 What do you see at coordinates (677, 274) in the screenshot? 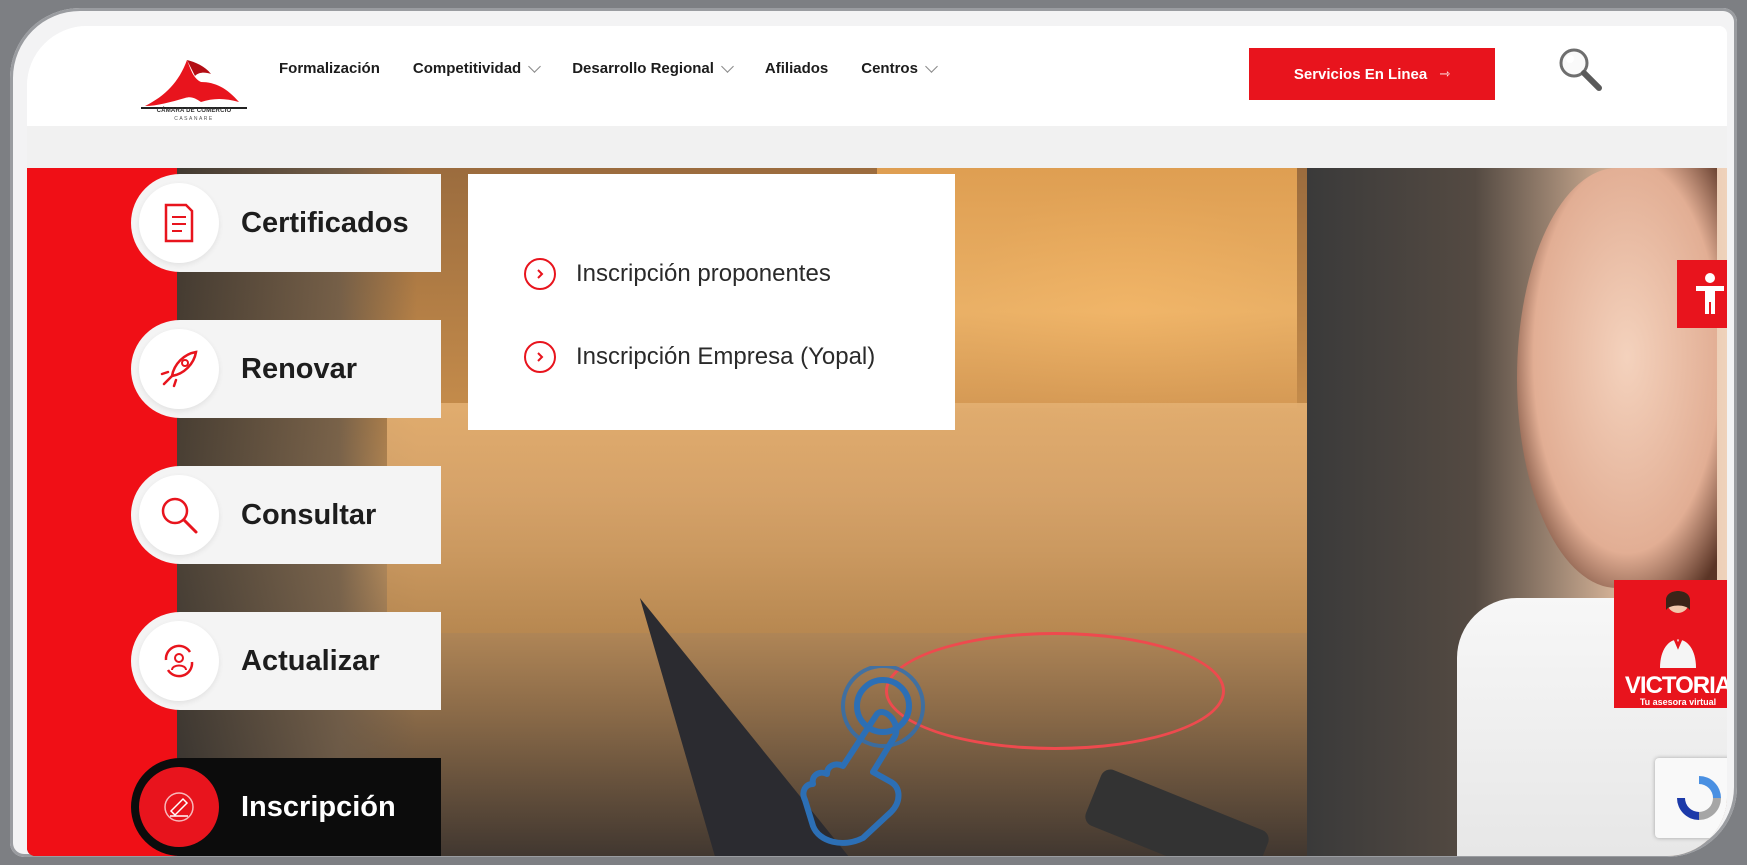
I see `dropdown-item-inscripcion-proponentes: Inscripción proponentes` at bounding box center [677, 274].